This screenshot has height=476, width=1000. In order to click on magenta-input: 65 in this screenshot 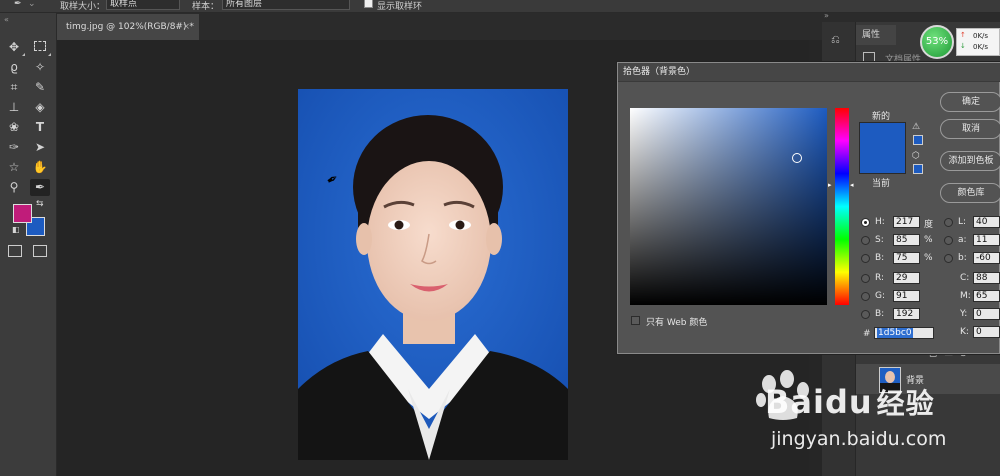, I will do `click(986, 296)`.